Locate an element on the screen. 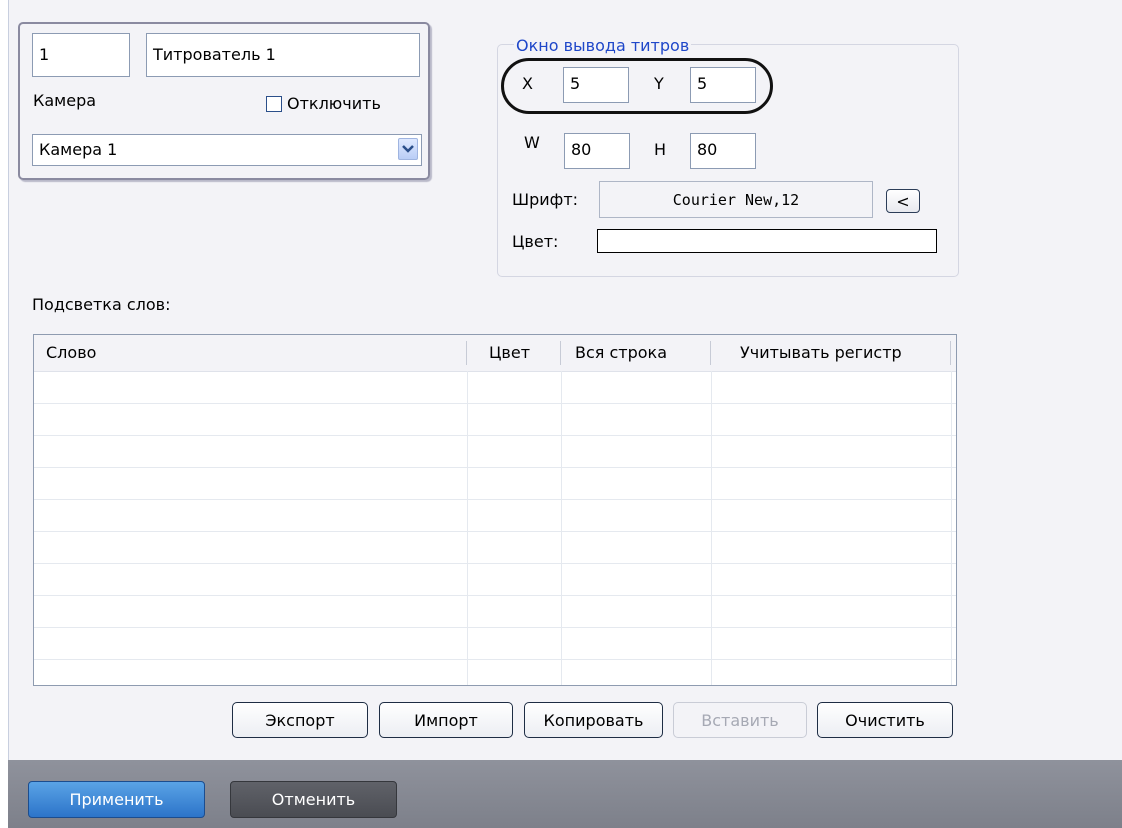 The height and width of the screenshot is (828, 1122). font-display: Courier New,12 is located at coordinates (736, 199).